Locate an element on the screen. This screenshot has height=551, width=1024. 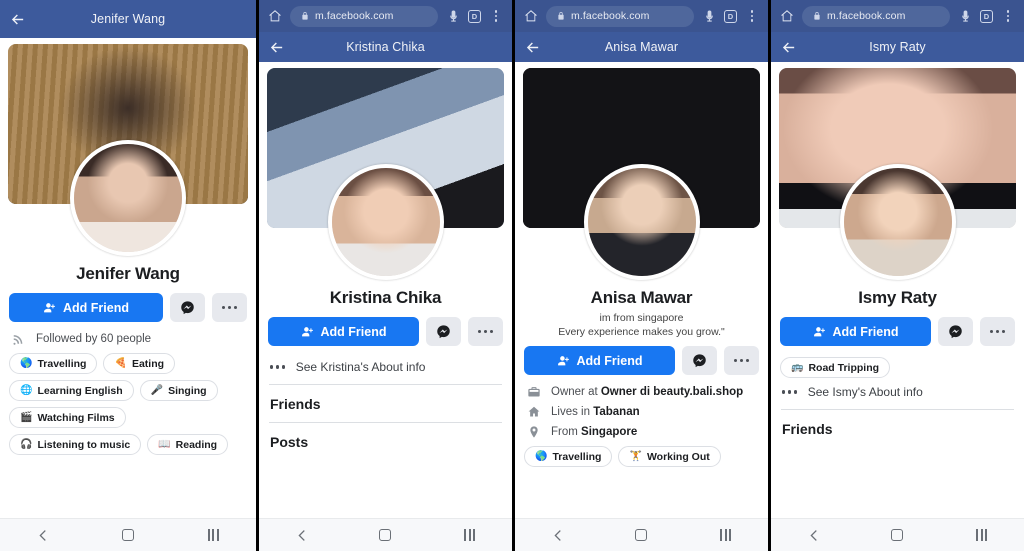
followers-label: Followed by 60 people is located at coordinates (94, 339).